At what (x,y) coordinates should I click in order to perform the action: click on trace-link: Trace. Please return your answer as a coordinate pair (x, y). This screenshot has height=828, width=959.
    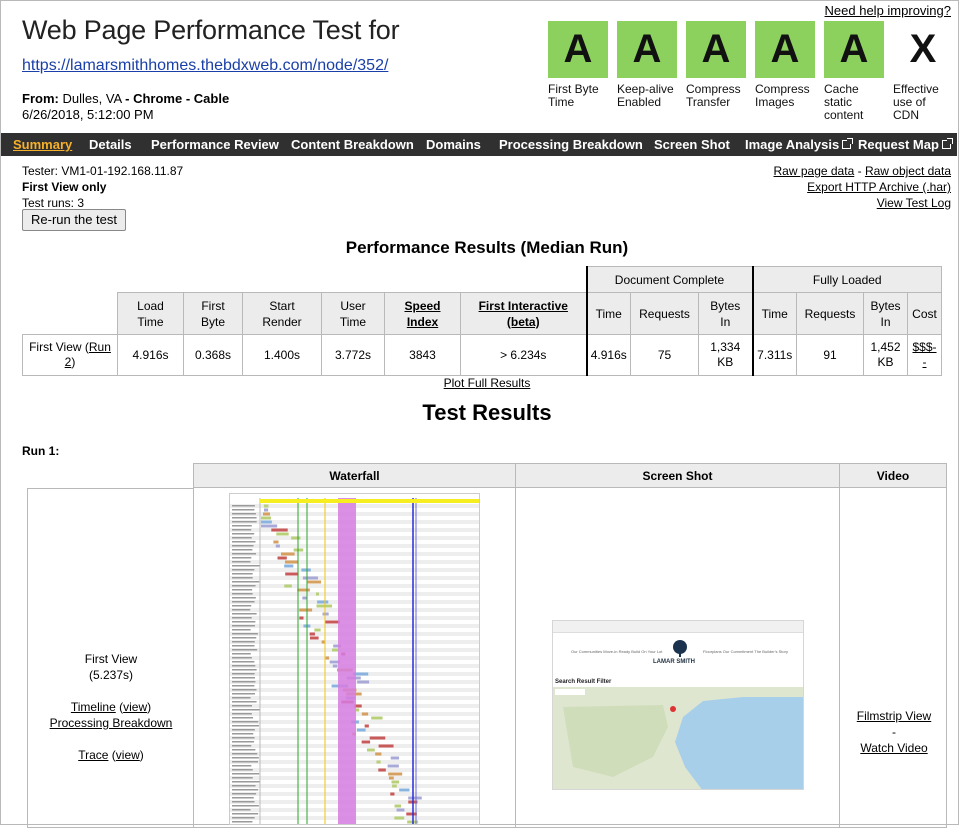
    Looking at the image, I should click on (93, 755).